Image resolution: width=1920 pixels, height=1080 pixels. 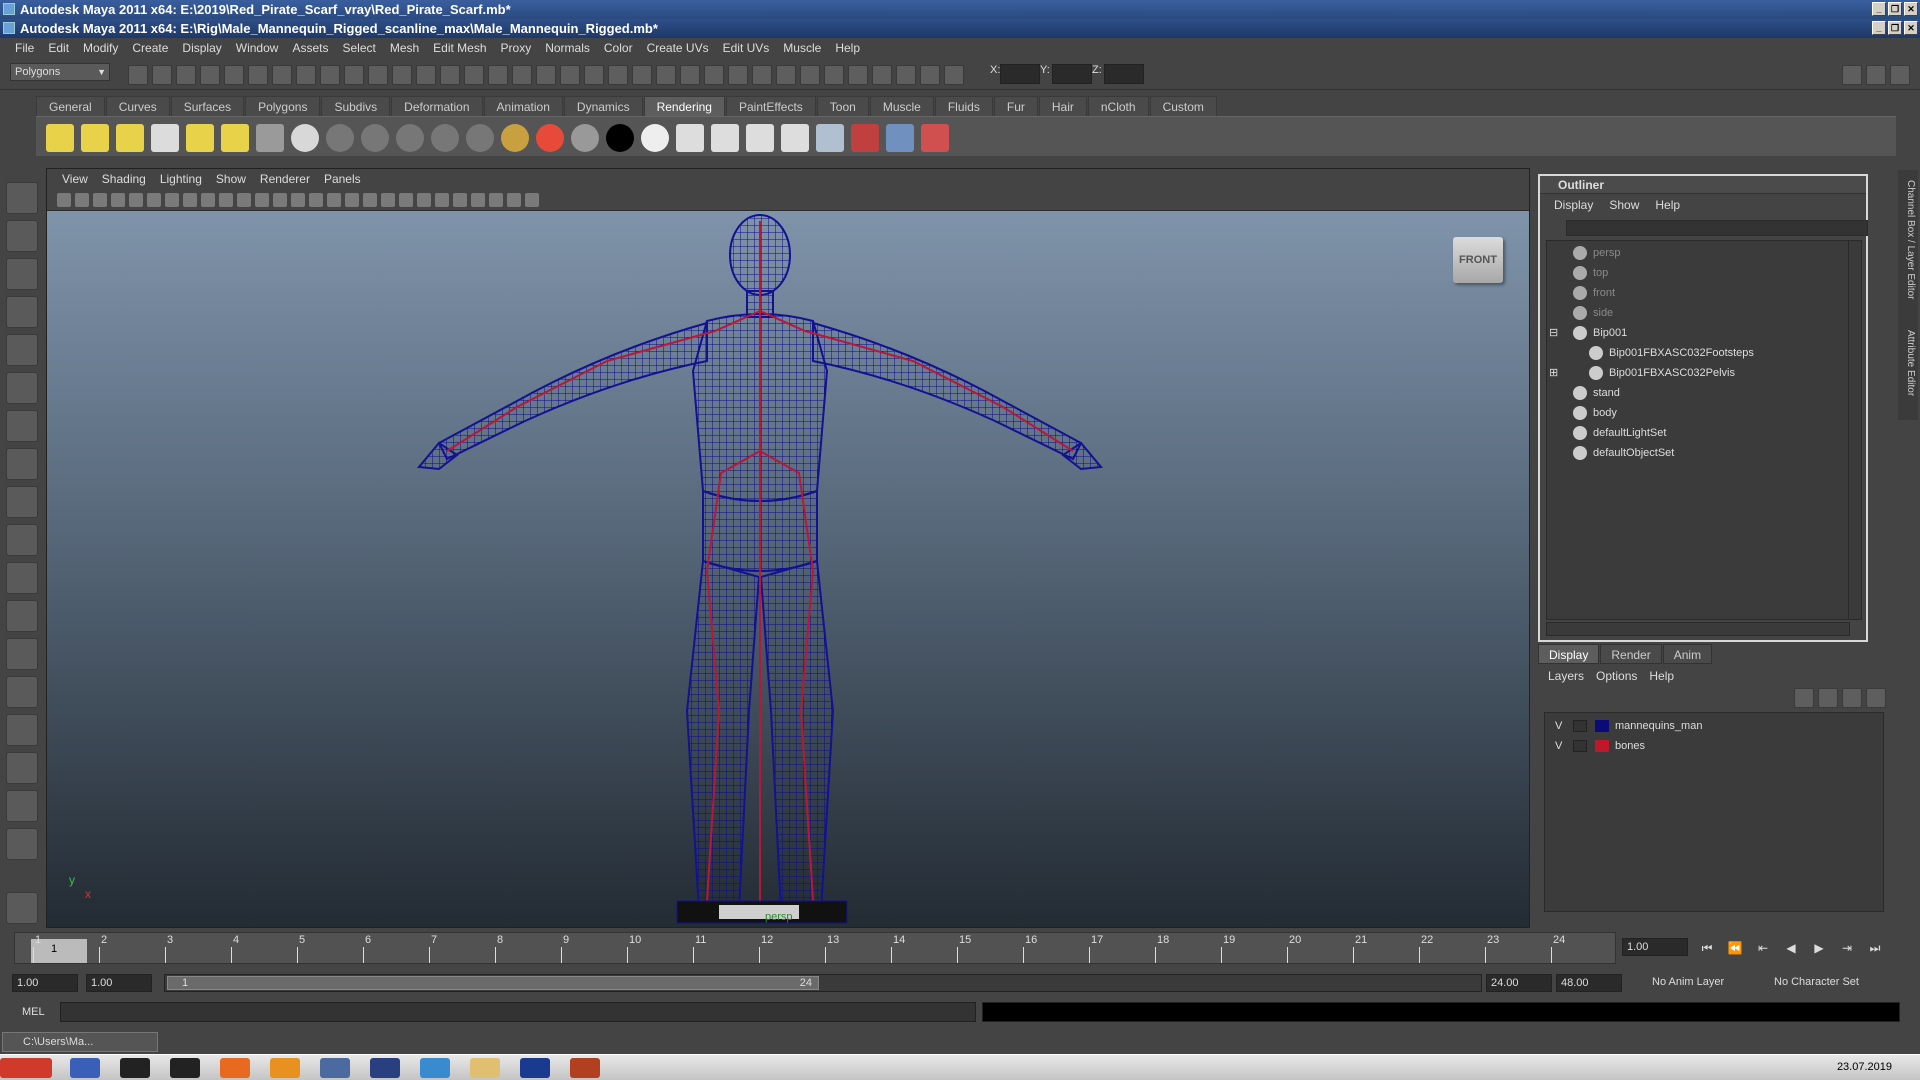 I want to click on outliner-item: Bip001FBXASC032Pelvis ⊞, so click(x=1698, y=373).